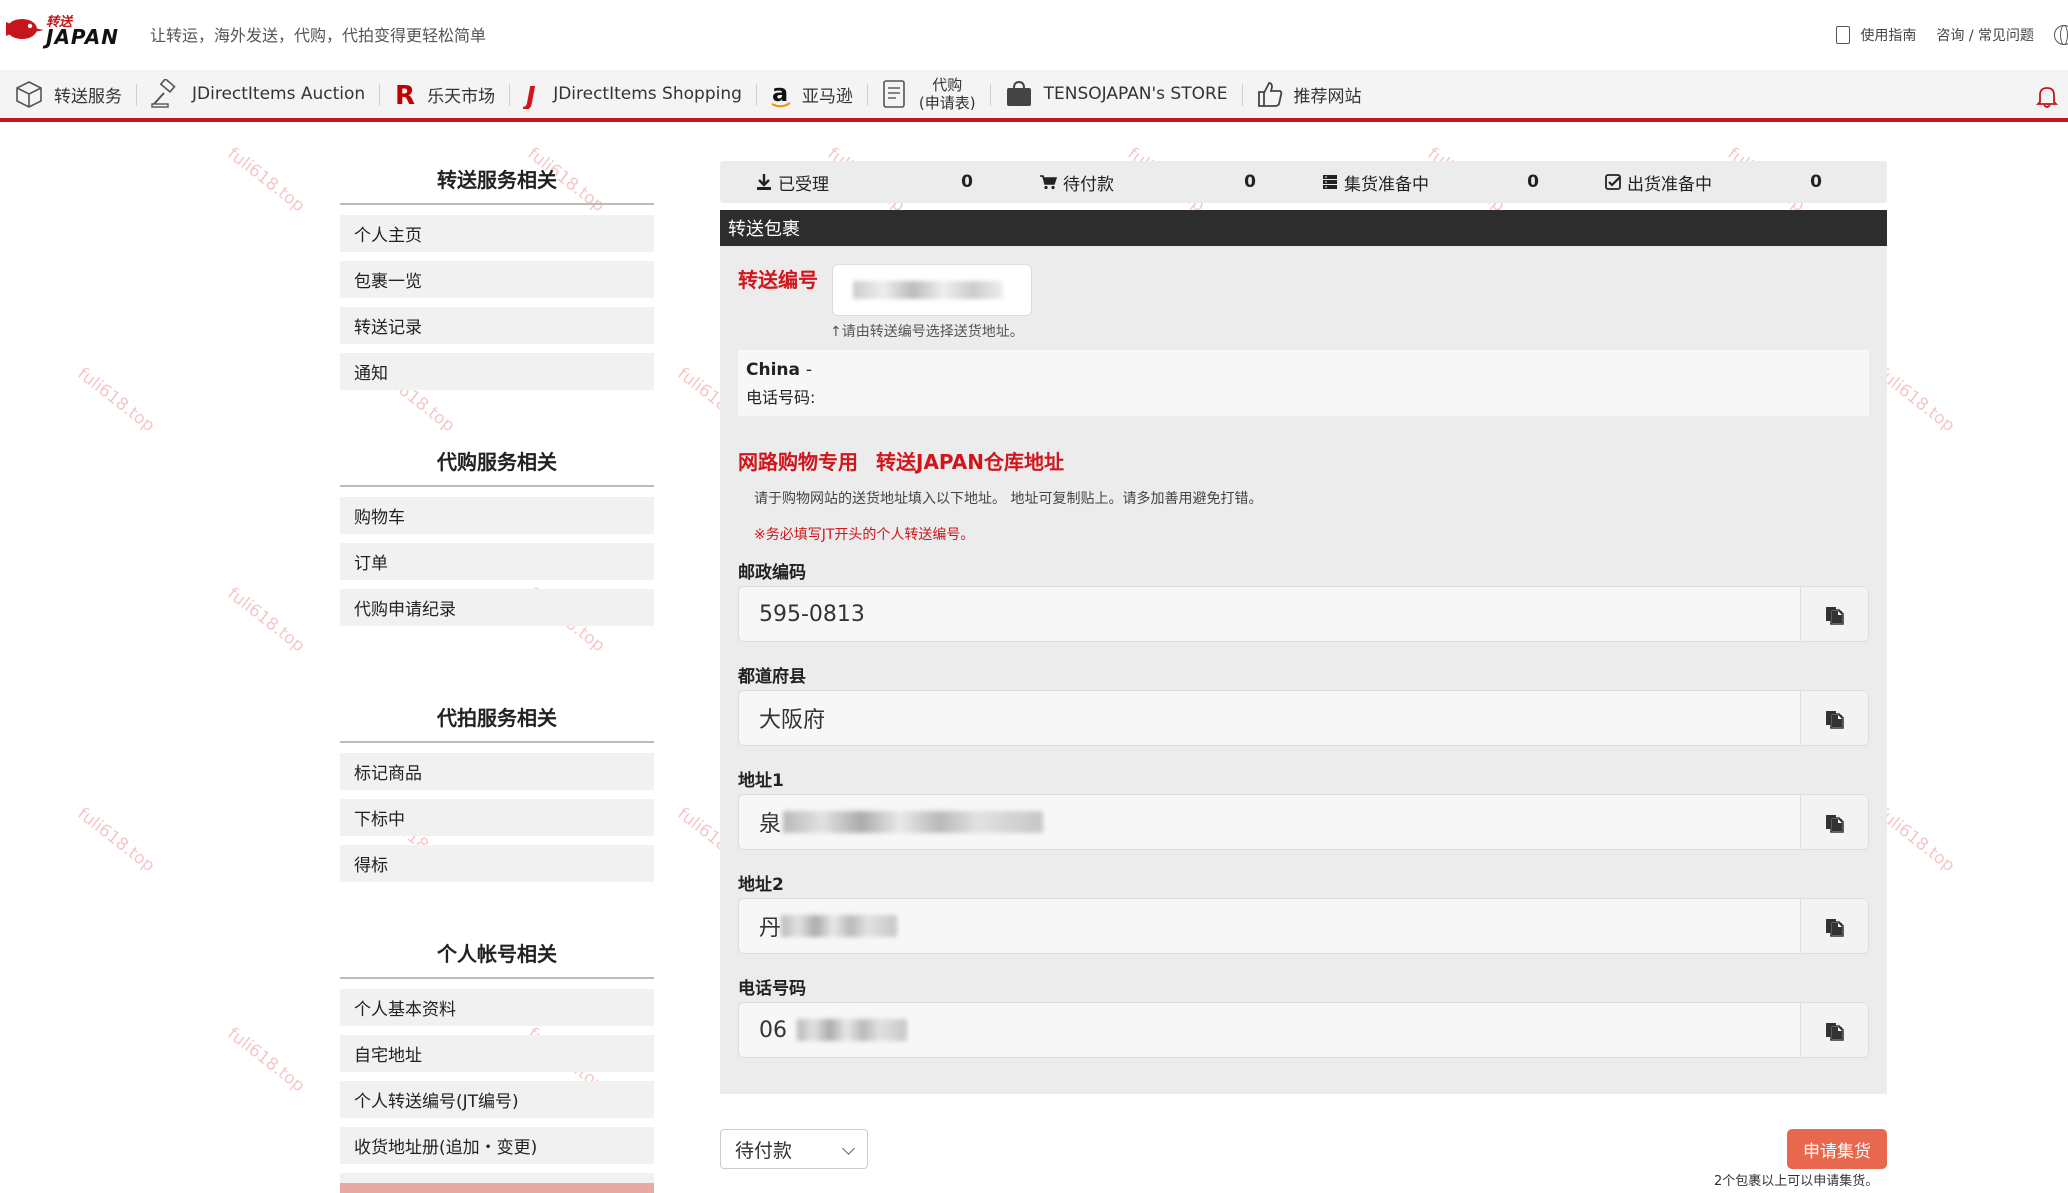 Image resolution: width=2068 pixels, height=1193 pixels. I want to click on nav-item-proxy-form: 代购 (申请表), so click(928, 94).